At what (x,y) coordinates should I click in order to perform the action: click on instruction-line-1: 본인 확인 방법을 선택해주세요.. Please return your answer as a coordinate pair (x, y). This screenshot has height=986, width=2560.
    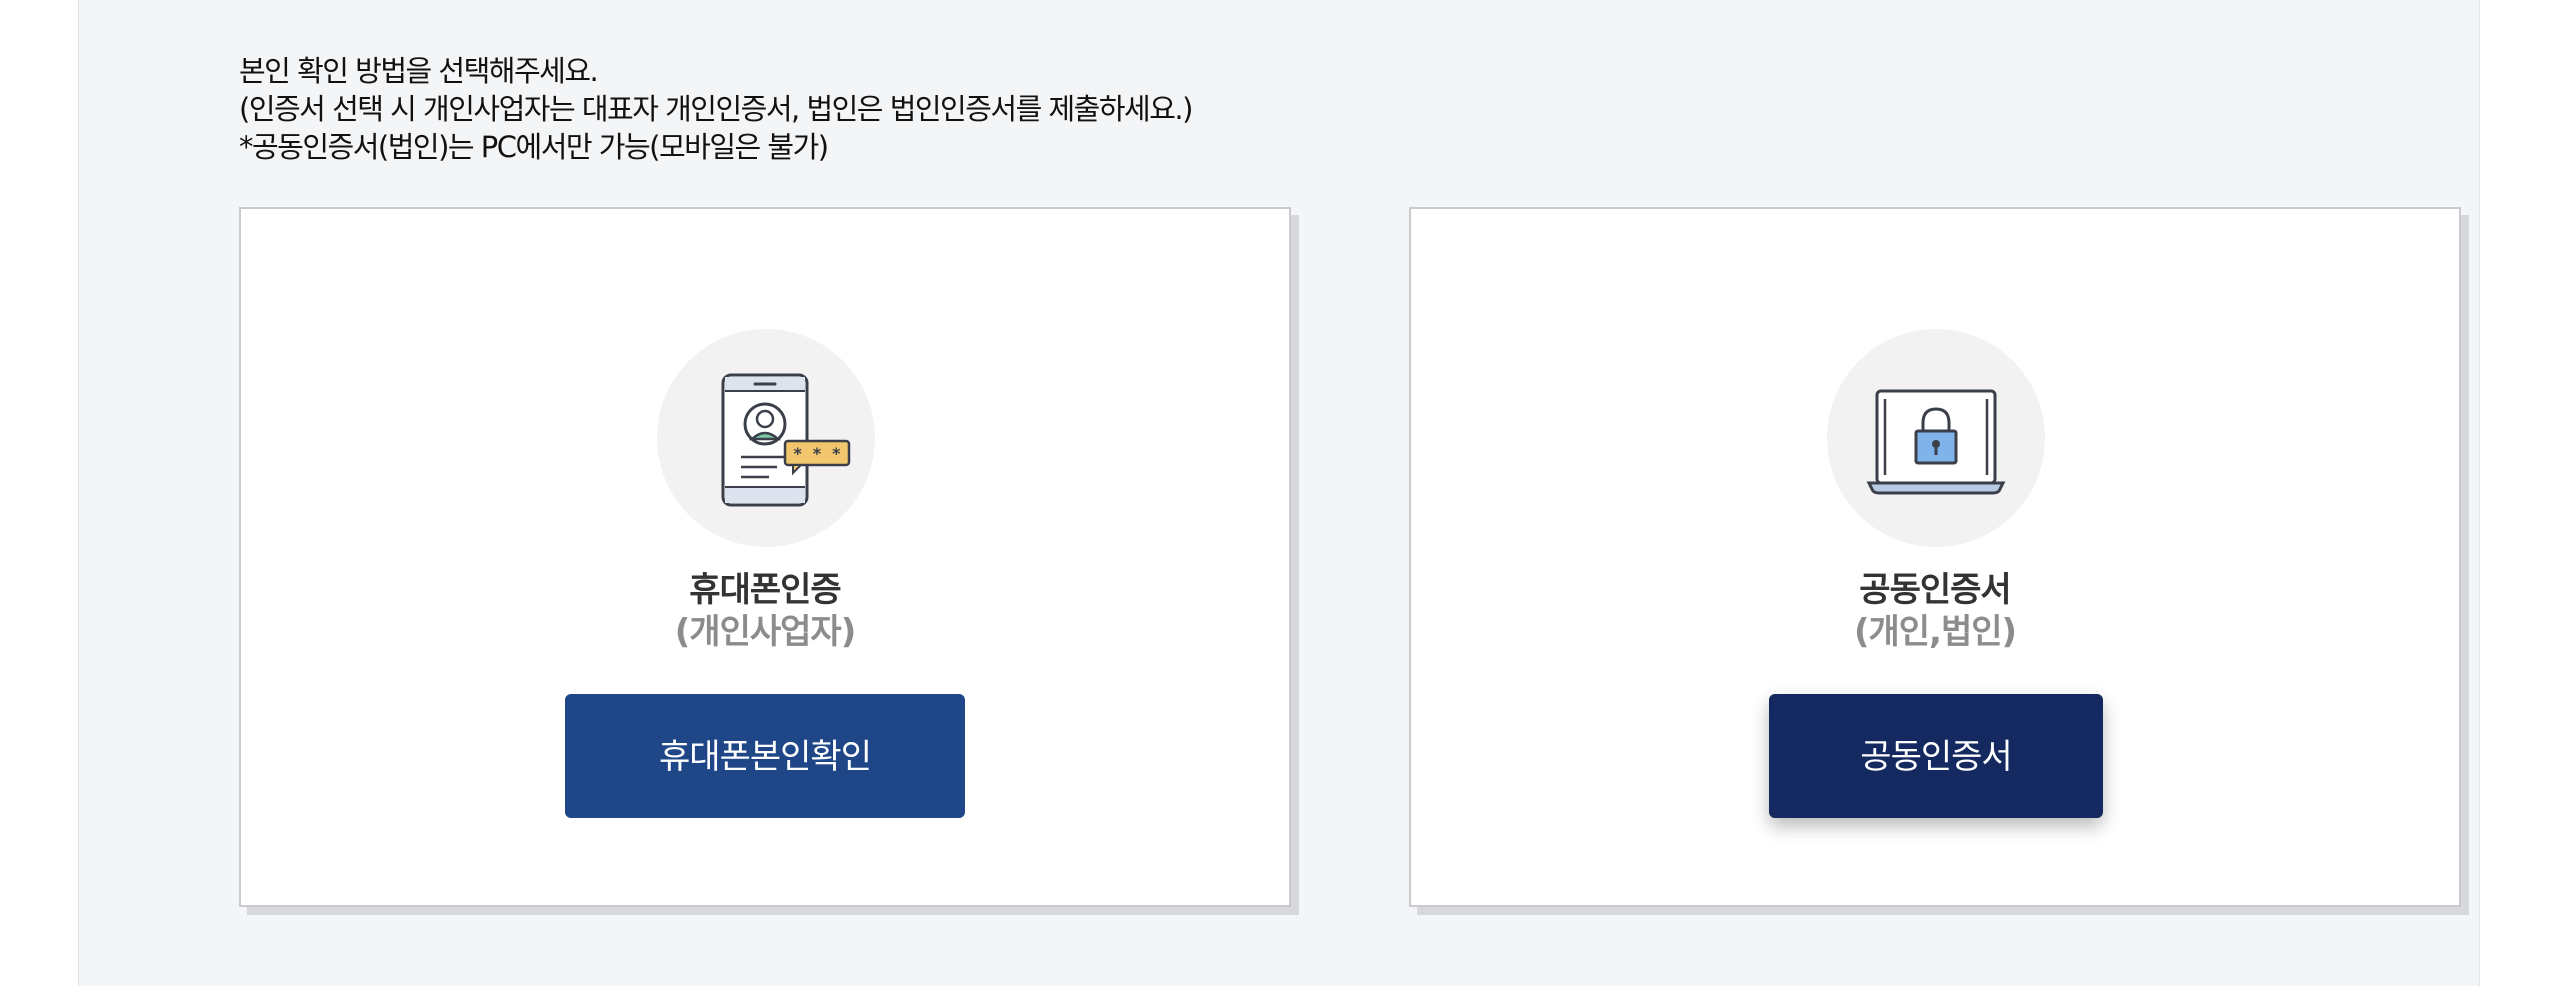
    Looking at the image, I should click on (419, 71).